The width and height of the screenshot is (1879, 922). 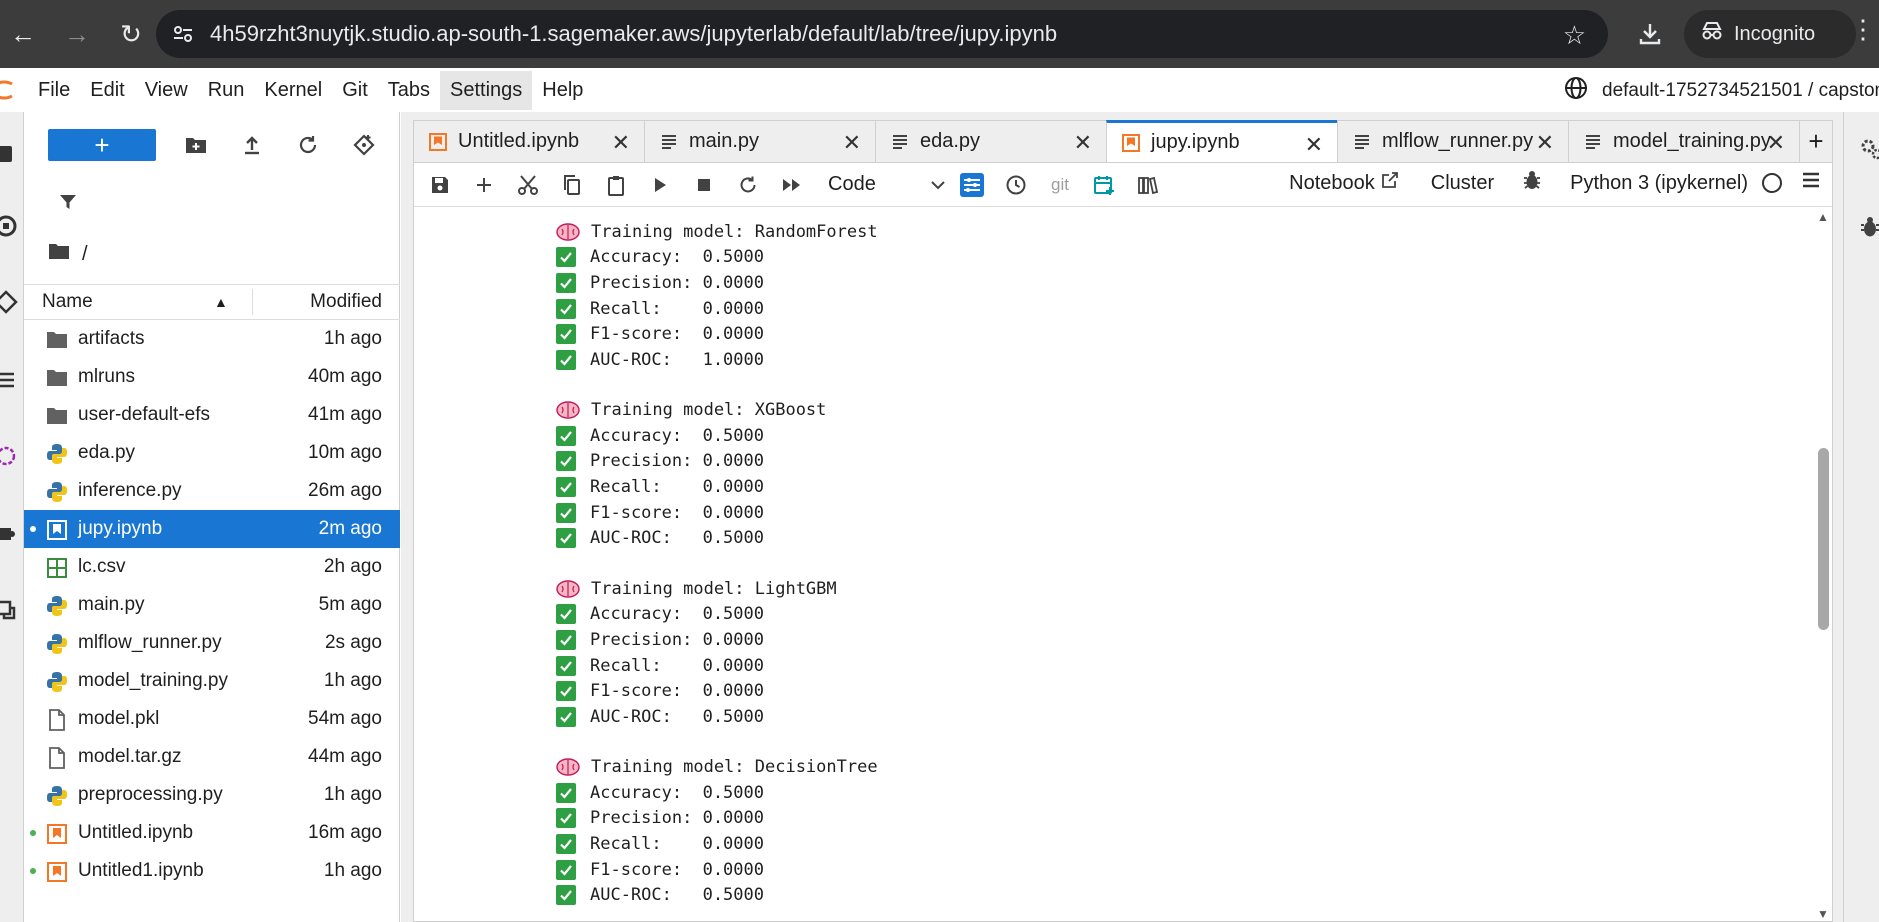 What do you see at coordinates (212, 339) in the screenshot?
I see `file-row: artifacts 1h ago` at bounding box center [212, 339].